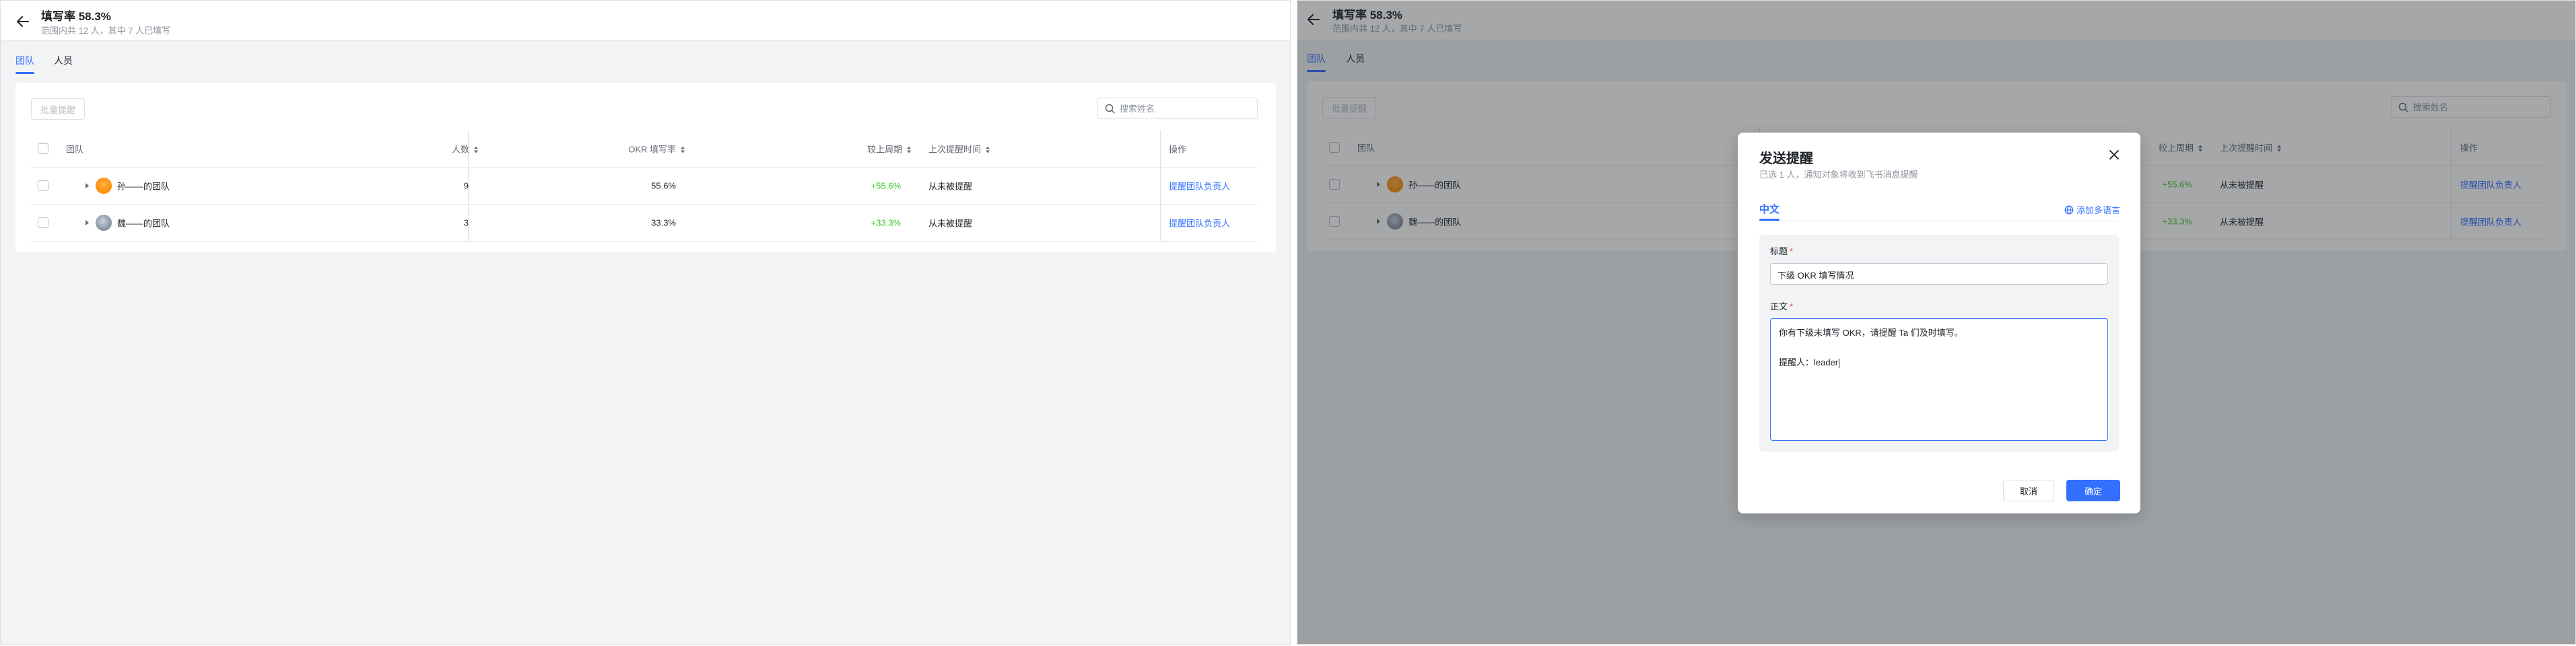 The height and width of the screenshot is (646, 2576). What do you see at coordinates (22, 22) in the screenshot?
I see `arrow-left-icon` at bounding box center [22, 22].